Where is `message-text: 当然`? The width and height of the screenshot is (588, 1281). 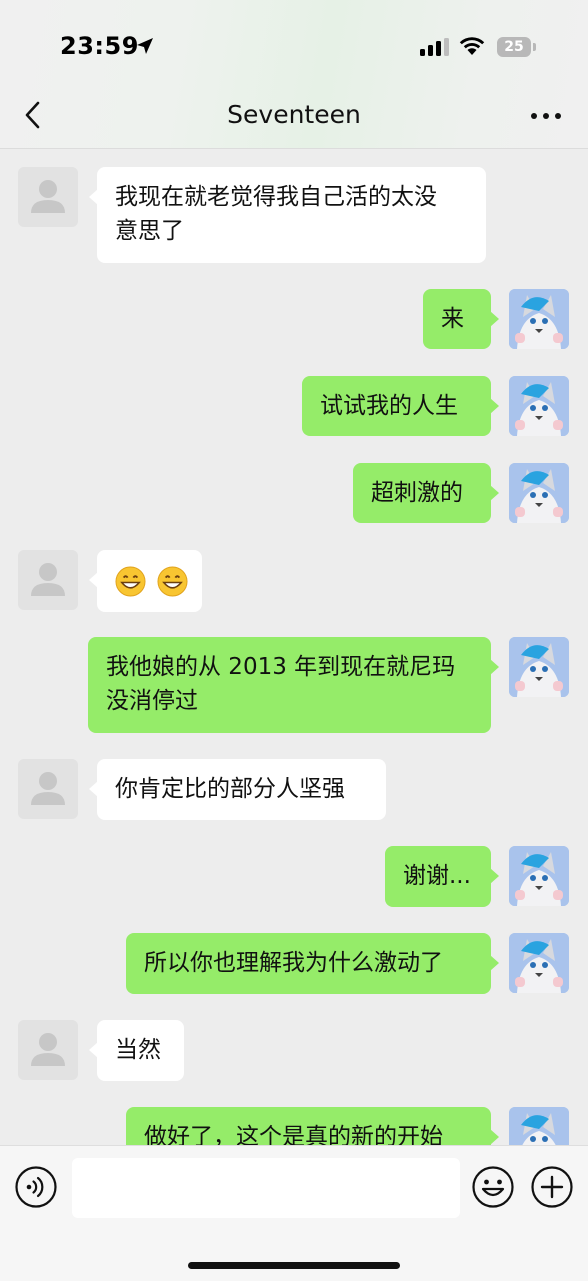
message-text: 当然 is located at coordinates (138, 1050).